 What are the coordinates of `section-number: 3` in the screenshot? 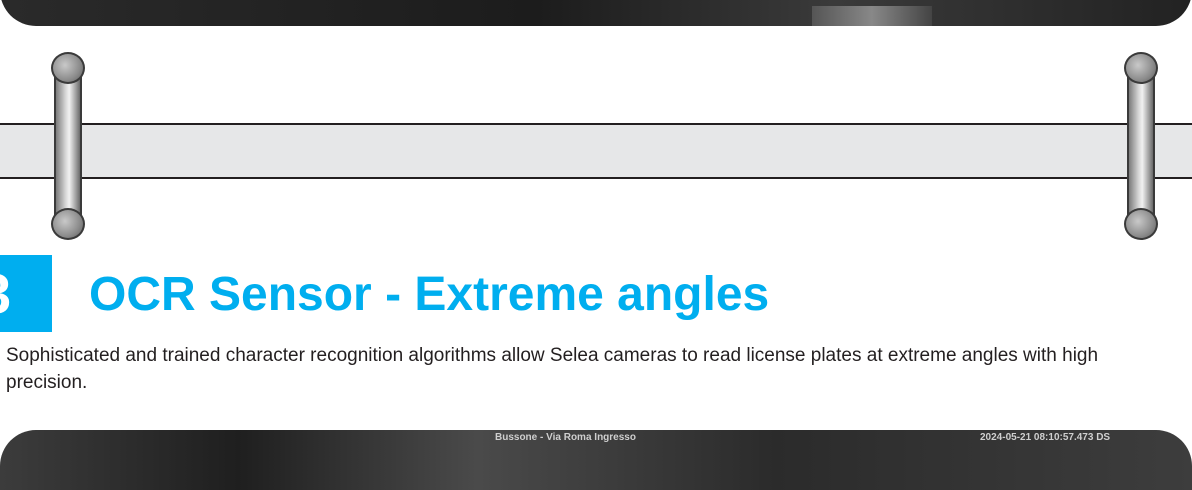 It's located at (5, 293).